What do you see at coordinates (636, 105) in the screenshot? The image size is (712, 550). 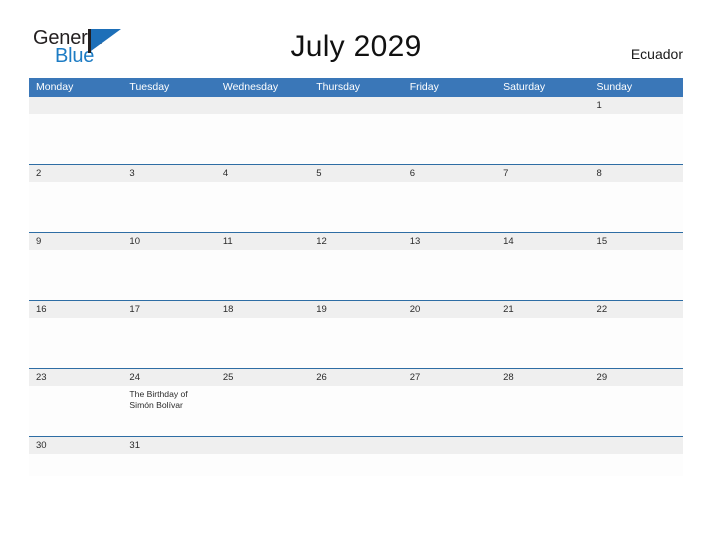 I see `day-number: 1` at bounding box center [636, 105].